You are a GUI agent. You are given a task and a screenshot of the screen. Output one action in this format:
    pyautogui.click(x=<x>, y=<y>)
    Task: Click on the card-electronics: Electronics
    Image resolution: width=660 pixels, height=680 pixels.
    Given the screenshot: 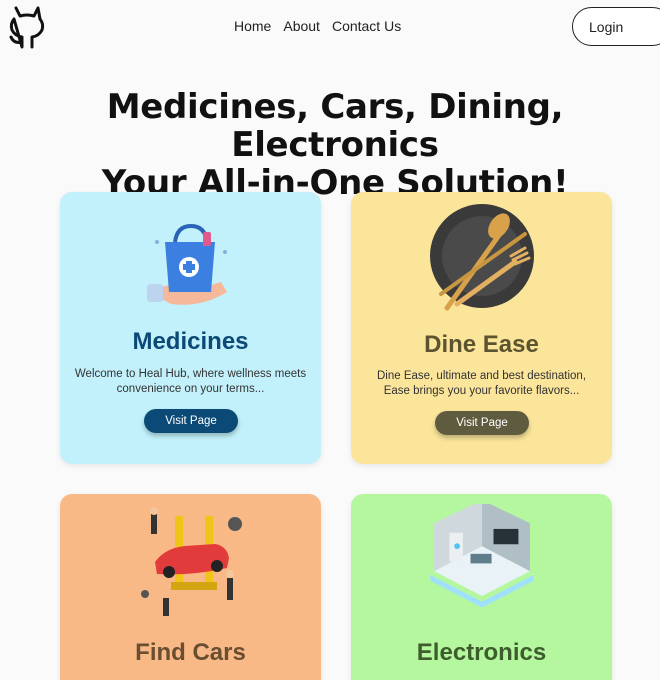 What is the action you would take?
    pyautogui.click(x=481, y=587)
    